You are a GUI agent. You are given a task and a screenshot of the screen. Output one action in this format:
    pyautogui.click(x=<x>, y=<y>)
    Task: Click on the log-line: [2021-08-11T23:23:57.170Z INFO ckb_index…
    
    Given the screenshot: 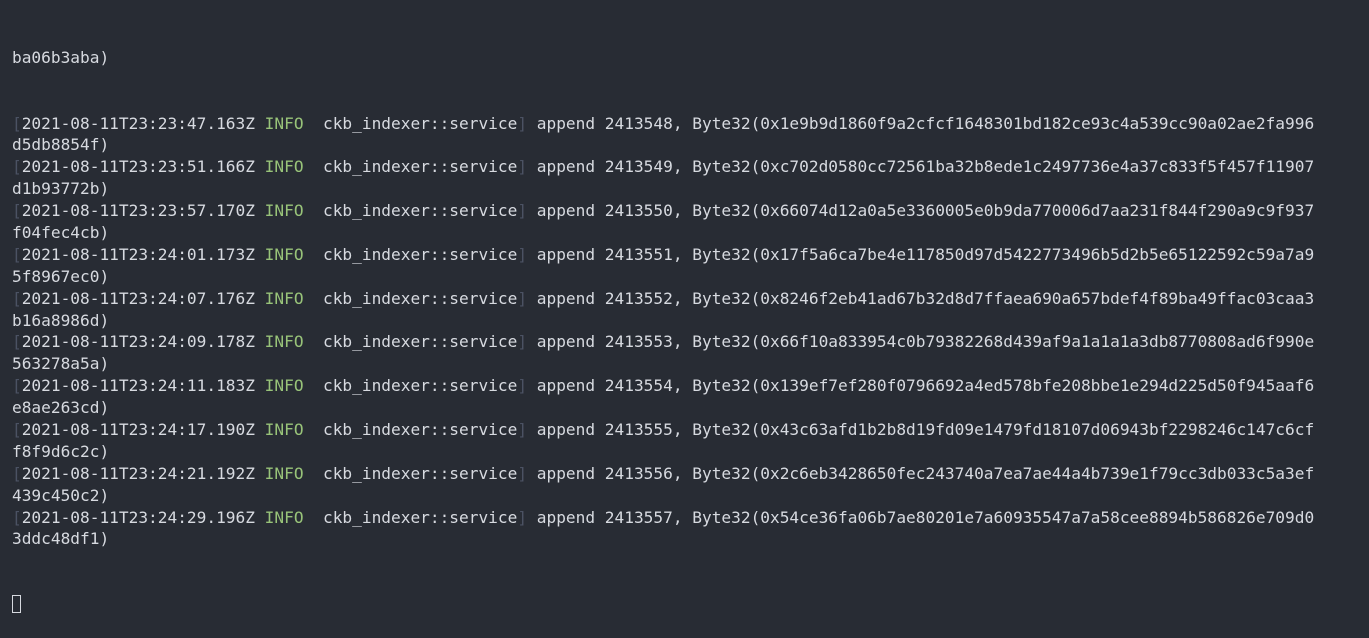 What is the action you would take?
    pyautogui.click(x=687, y=211)
    